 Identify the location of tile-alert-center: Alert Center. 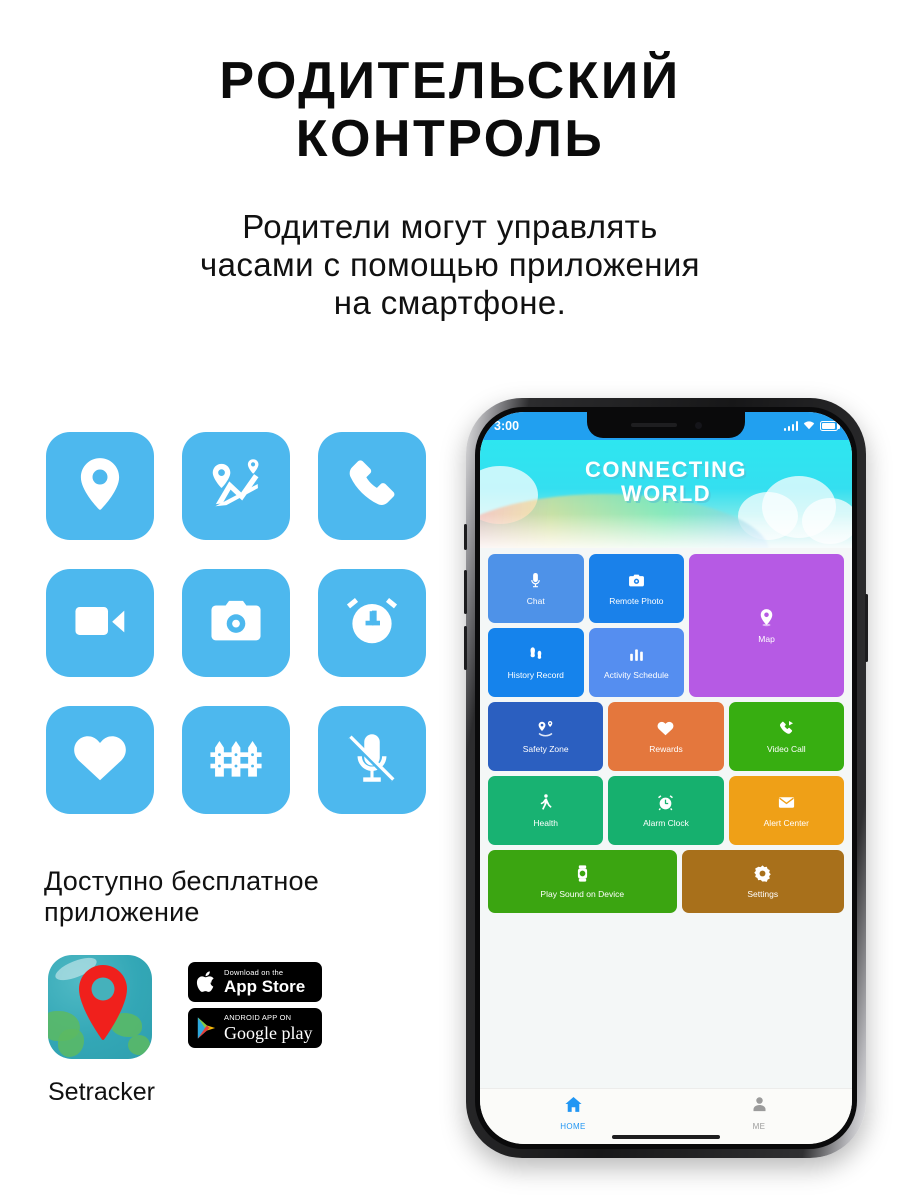
(786, 810).